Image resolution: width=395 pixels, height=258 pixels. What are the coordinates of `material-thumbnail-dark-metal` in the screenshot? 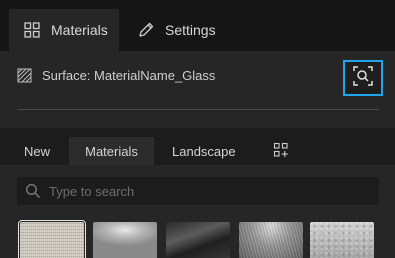 It's located at (198, 240).